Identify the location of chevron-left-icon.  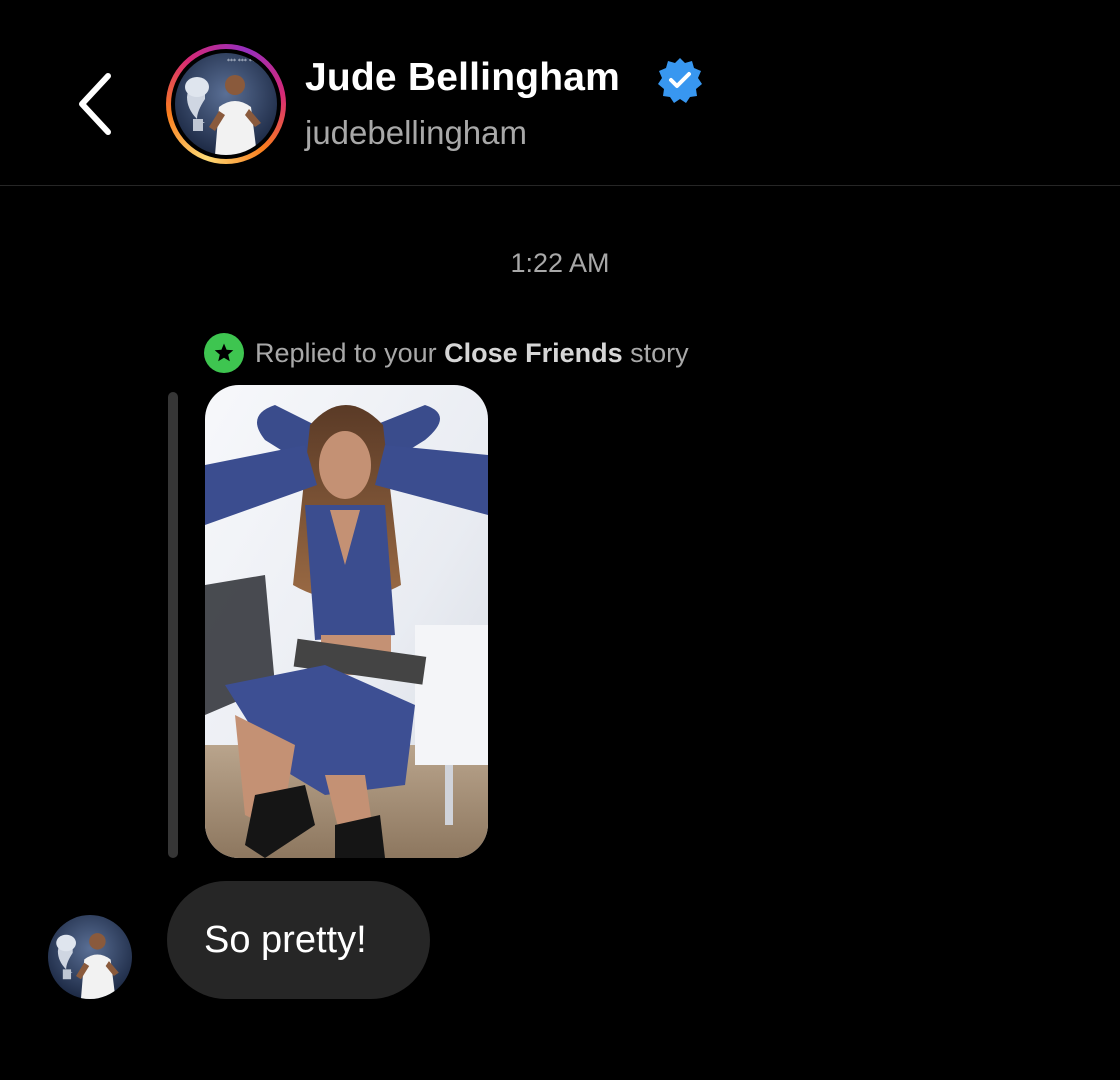
(95, 104).